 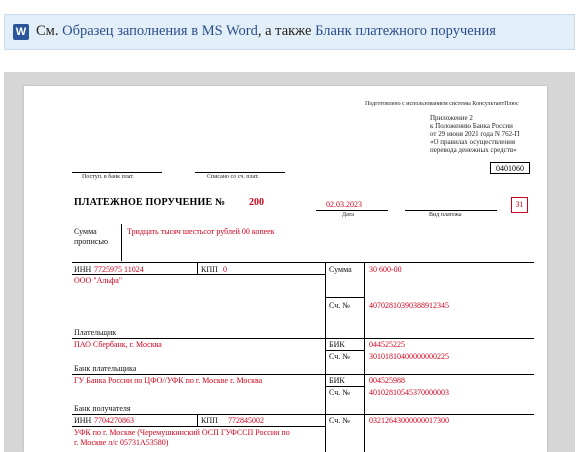 What do you see at coordinates (83, 269) in the screenshot?
I see `payer-inn-label: ИНН` at bounding box center [83, 269].